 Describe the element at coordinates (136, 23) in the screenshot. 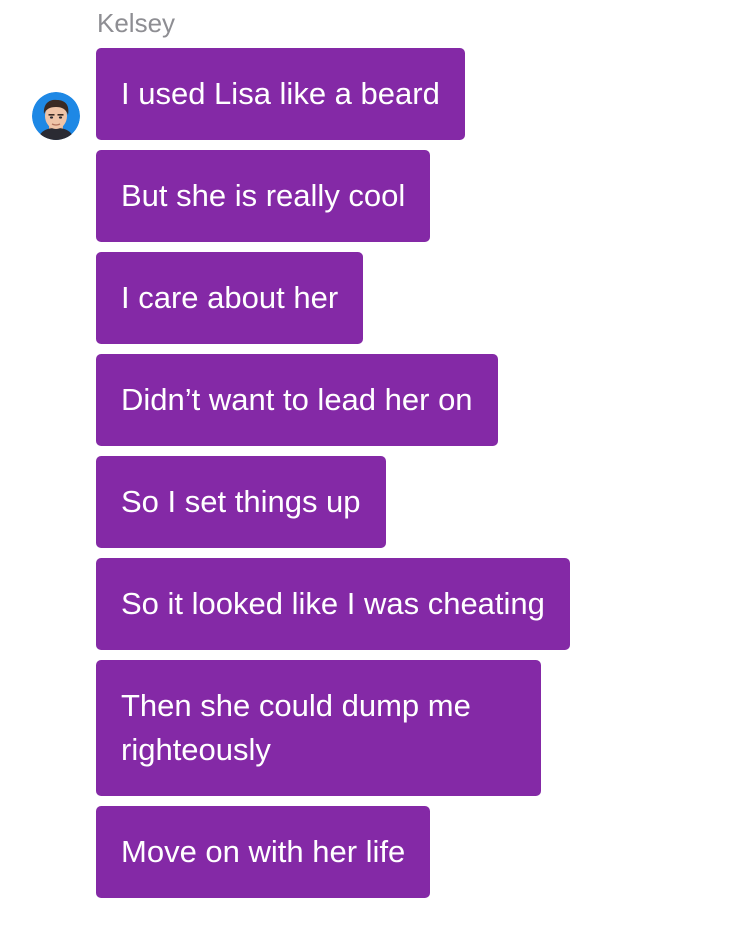

I see `sender-name: Kelsey` at that location.